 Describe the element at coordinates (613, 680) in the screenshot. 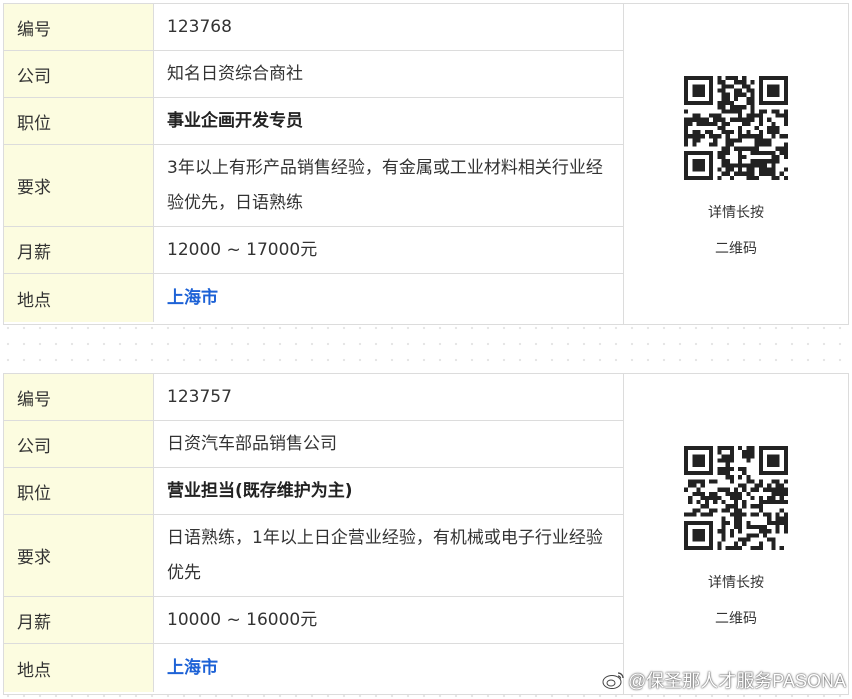

I see `weibo-logo-icon` at that location.